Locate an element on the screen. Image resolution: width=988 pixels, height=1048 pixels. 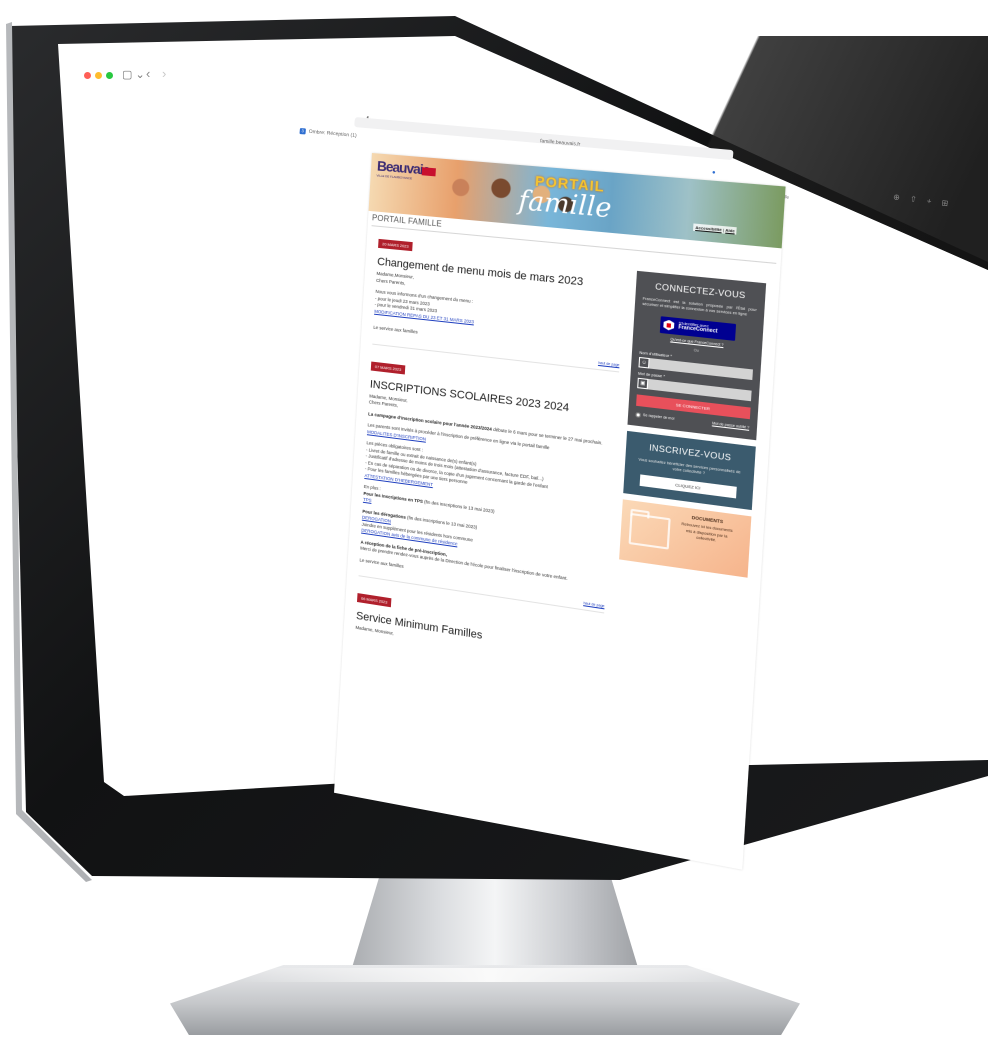
accessibility-link: Accessibilité is located at coordinates (708, 229).